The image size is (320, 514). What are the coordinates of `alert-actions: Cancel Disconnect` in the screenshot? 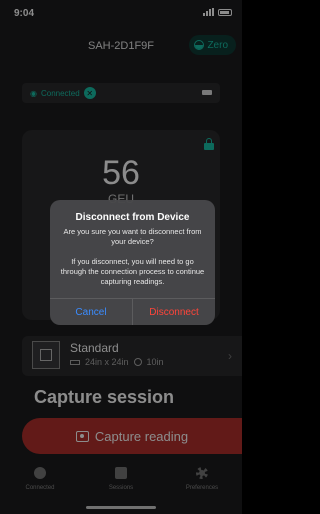 It's located at (132, 311).